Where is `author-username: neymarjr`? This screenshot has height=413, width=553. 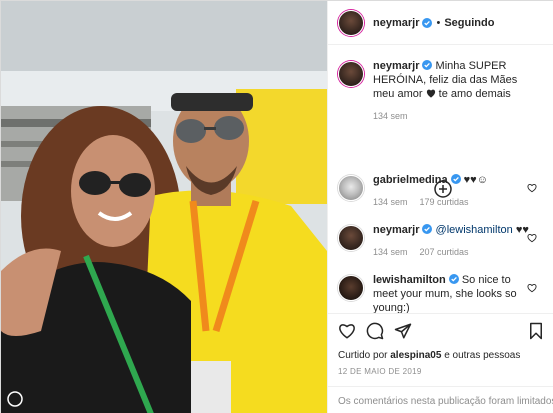
author-username: neymarjr is located at coordinates (396, 23).